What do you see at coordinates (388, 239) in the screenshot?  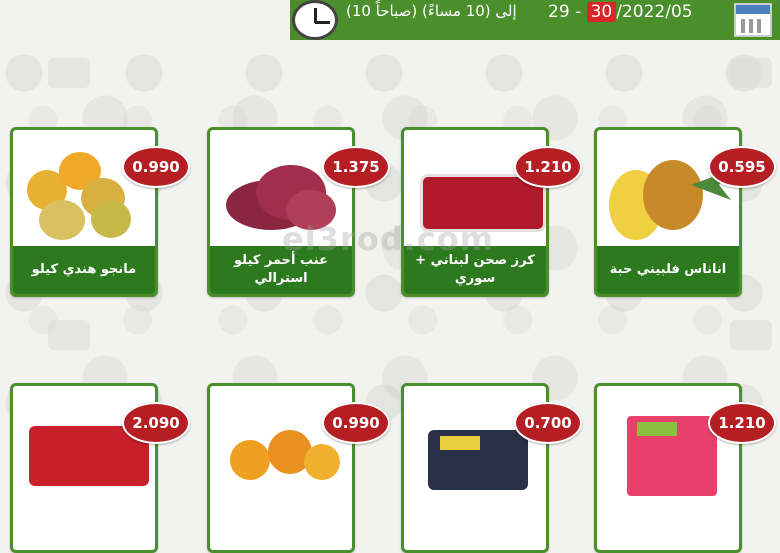 I see `watermark-text: el3rod.com` at bounding box center [388, 239].